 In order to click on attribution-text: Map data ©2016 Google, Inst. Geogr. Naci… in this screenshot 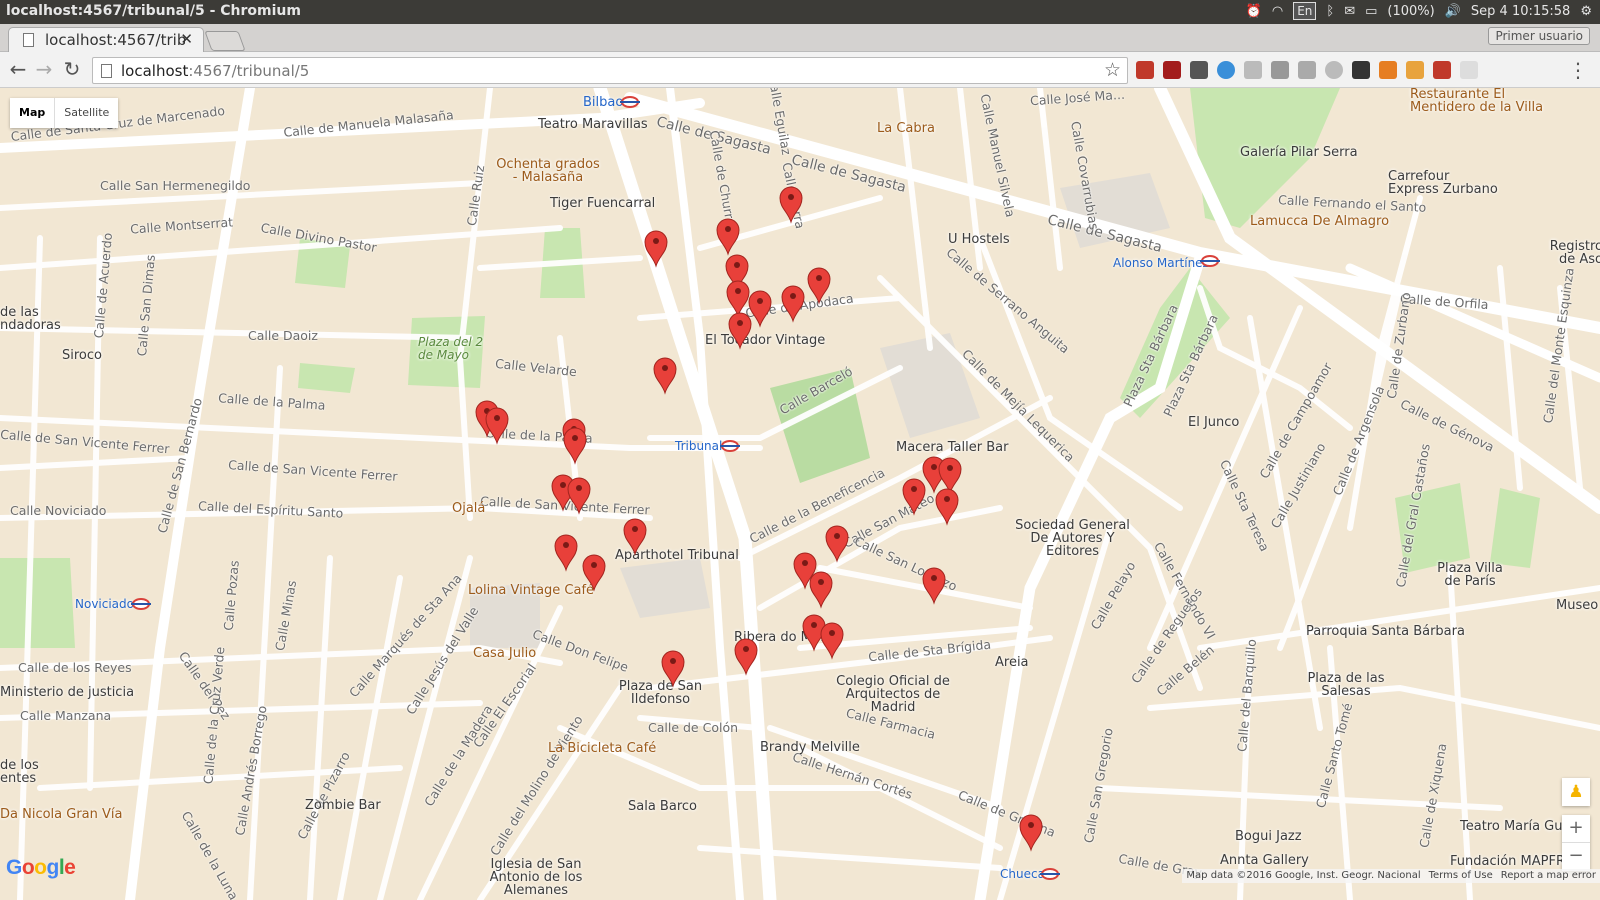, I will do `click(1303, 875)`.